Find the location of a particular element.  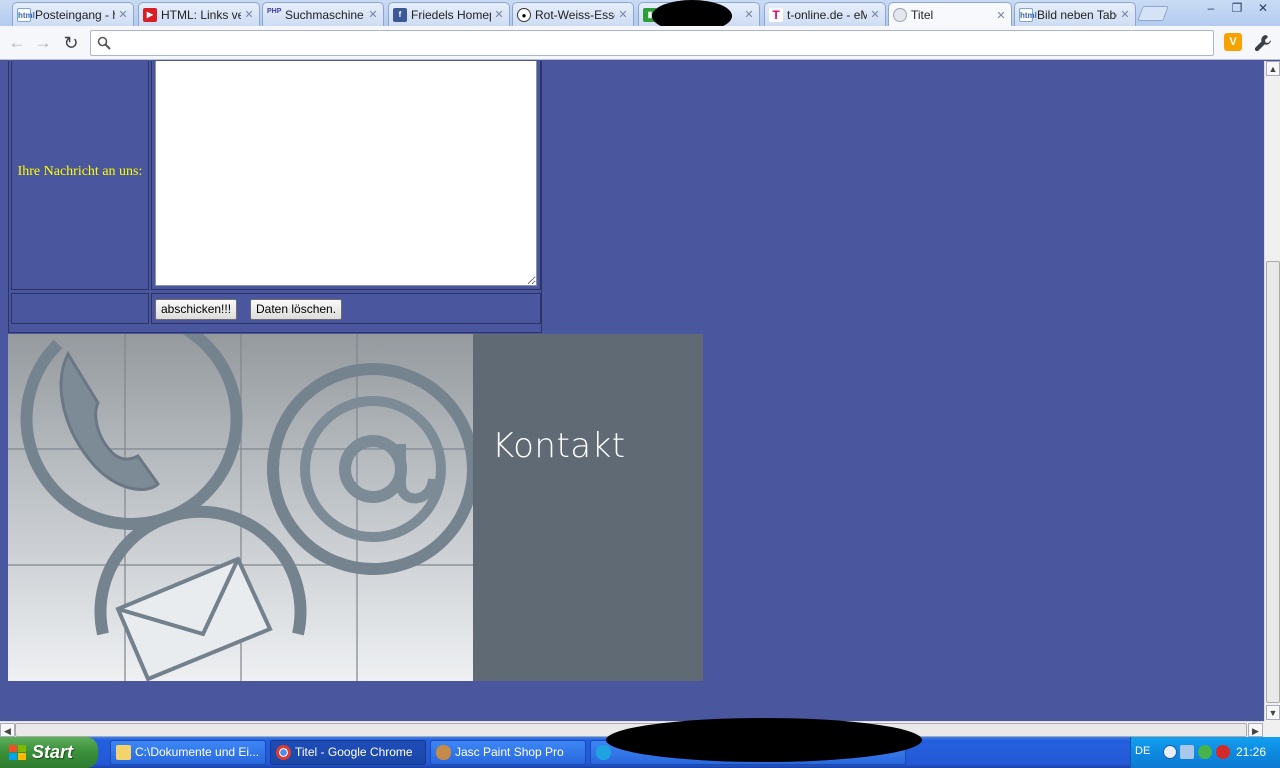

tab-titel: Titel ✕ is located at coordinates (950, 14).